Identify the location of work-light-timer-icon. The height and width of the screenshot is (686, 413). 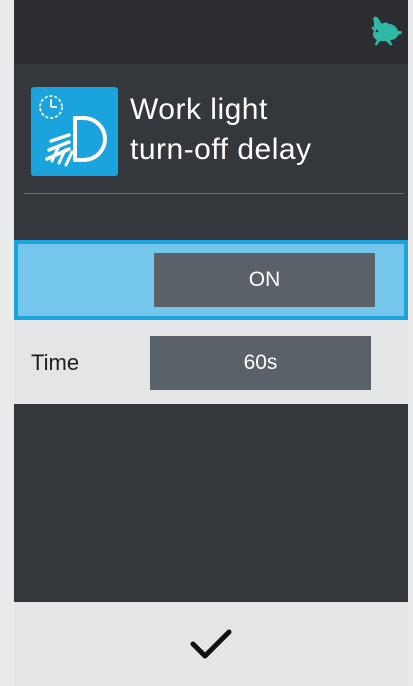
(74, 131).